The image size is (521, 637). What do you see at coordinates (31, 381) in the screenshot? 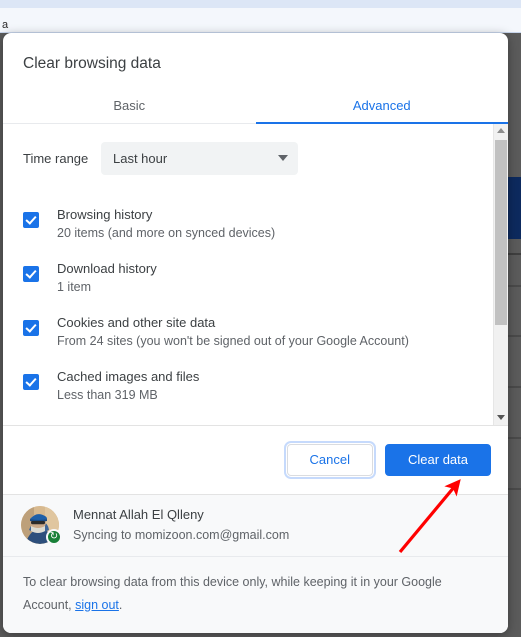
I see `checkbox-cached-images` at bounding box center [31, 381].